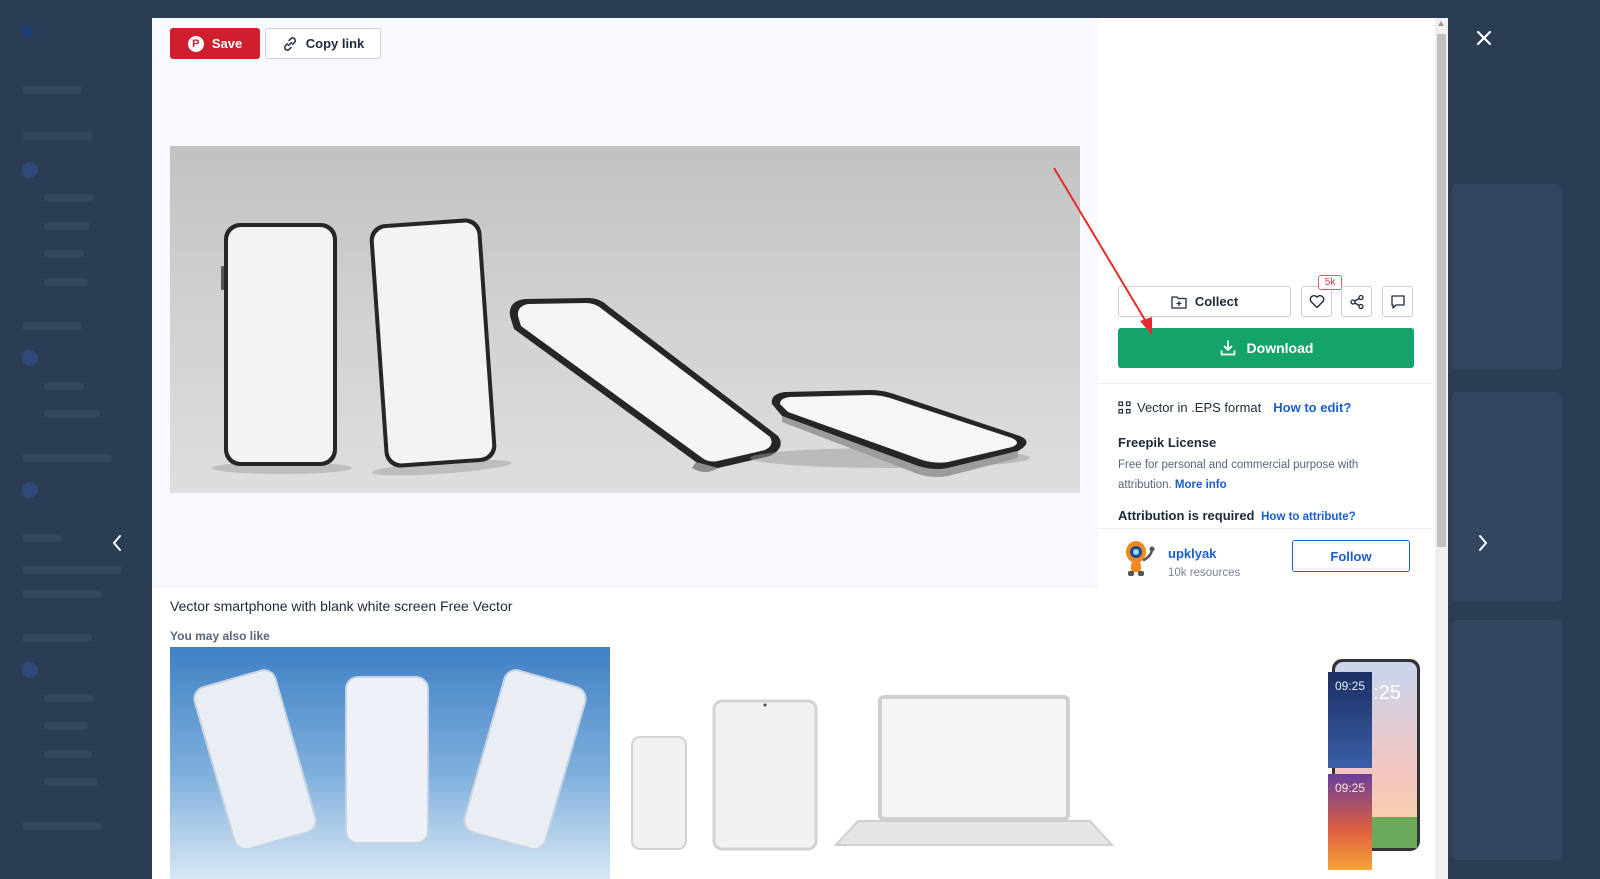  What do you see at coordinates (1216, 301) in the screenshot?
I see `collect-label: Collect` at bounding box center [1216, 301].